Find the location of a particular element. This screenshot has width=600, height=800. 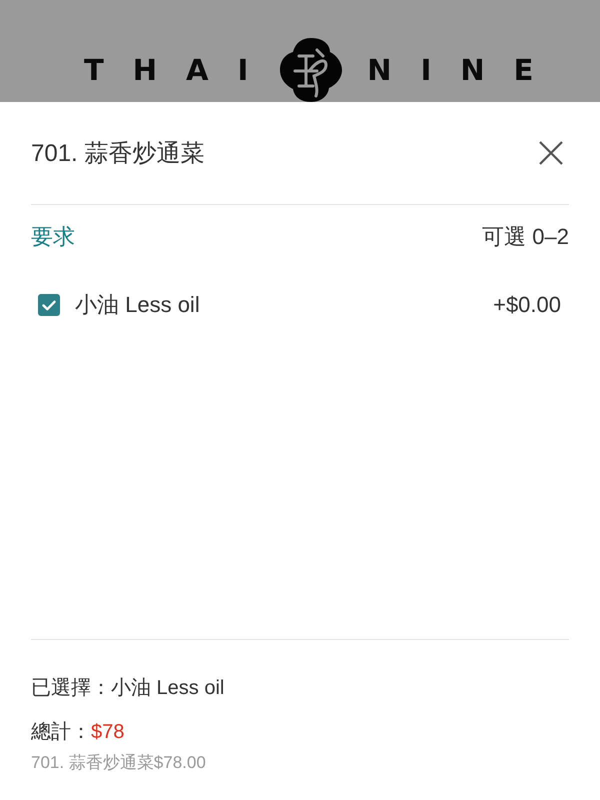

logo-word: NINE is located at coordinates (464, 70).